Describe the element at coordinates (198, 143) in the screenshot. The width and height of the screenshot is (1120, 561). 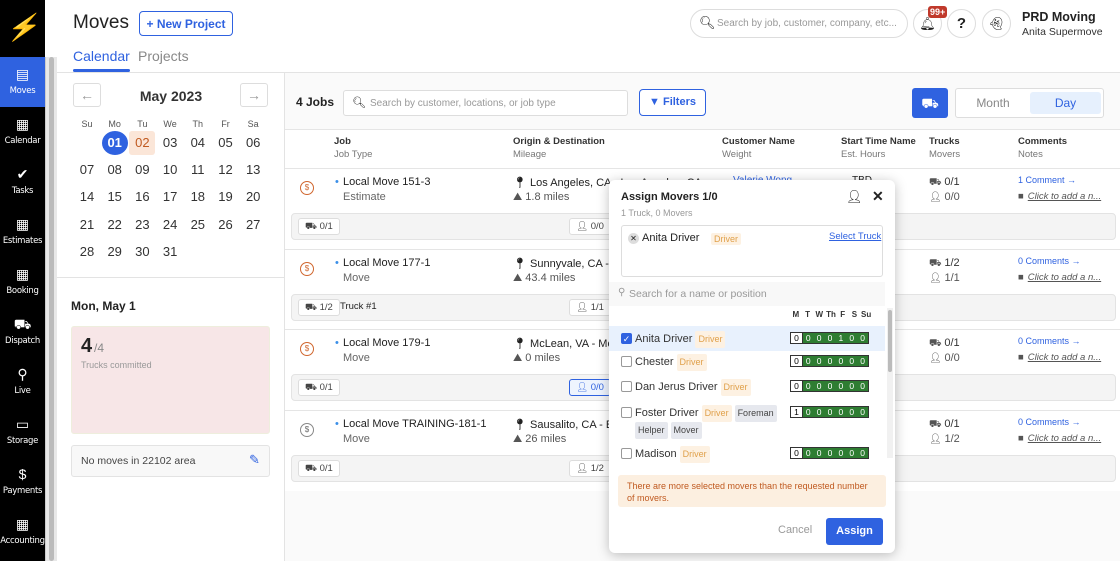
I see `calendar-day: 04` at that location.